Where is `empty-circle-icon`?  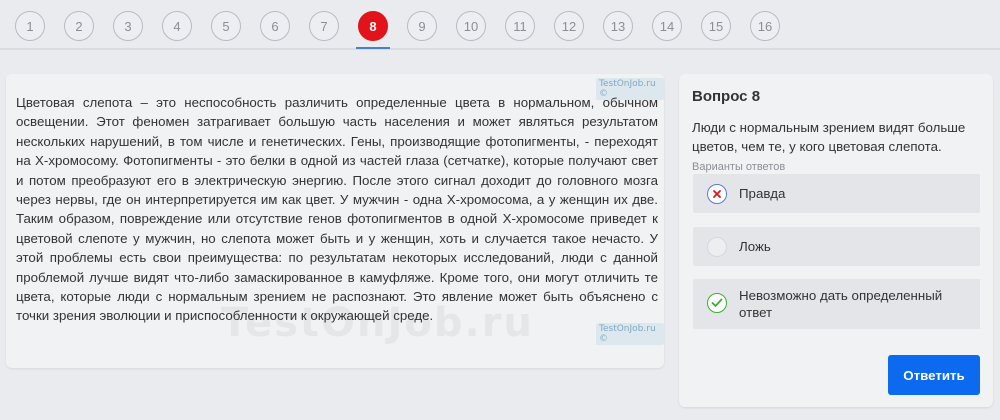 empty-circle-icon is located at coordinates (717, 247).